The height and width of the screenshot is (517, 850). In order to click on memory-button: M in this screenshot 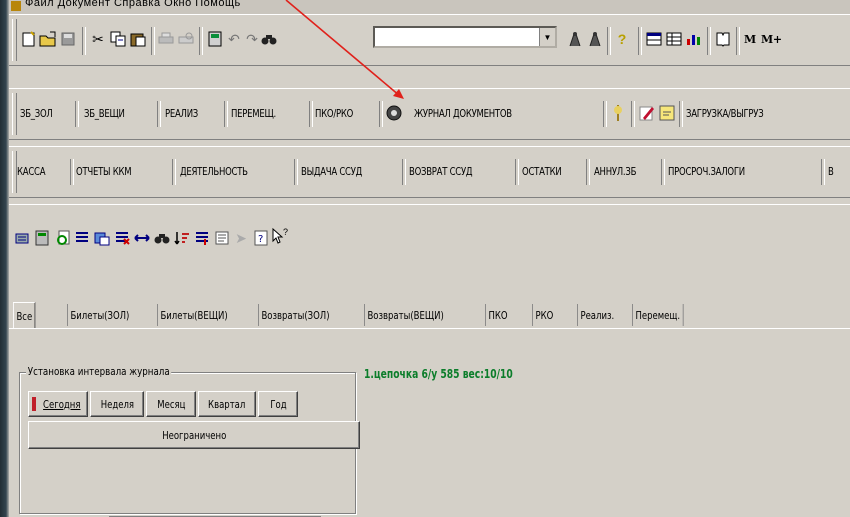, I will do `click(750, 39)`.